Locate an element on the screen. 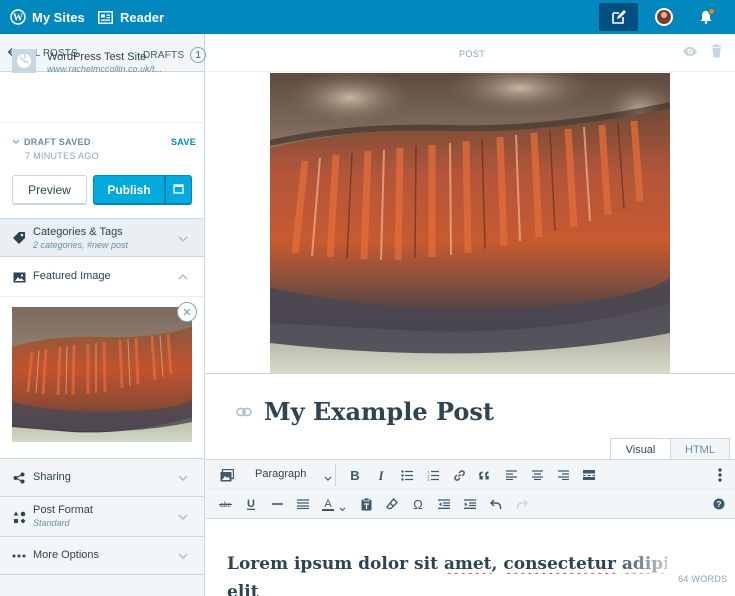 The width and height of the screenshot is (735, 596). svg-text: W is located at coordinates (18, 18).